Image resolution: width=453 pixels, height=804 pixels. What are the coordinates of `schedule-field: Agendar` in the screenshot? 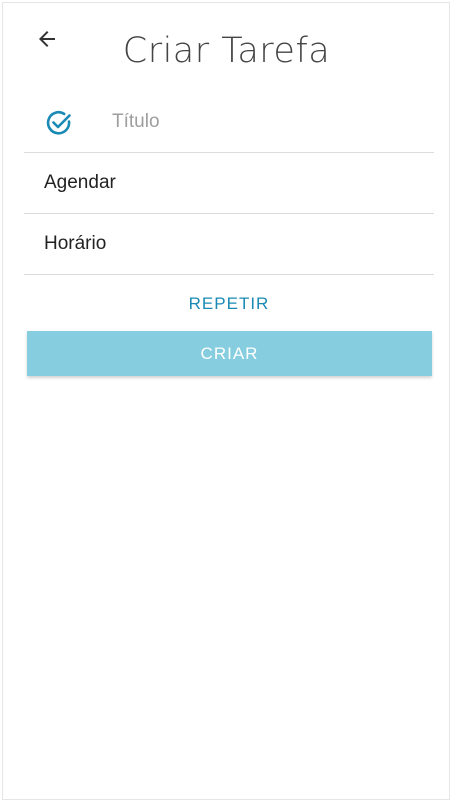 It's located at (229, 183).